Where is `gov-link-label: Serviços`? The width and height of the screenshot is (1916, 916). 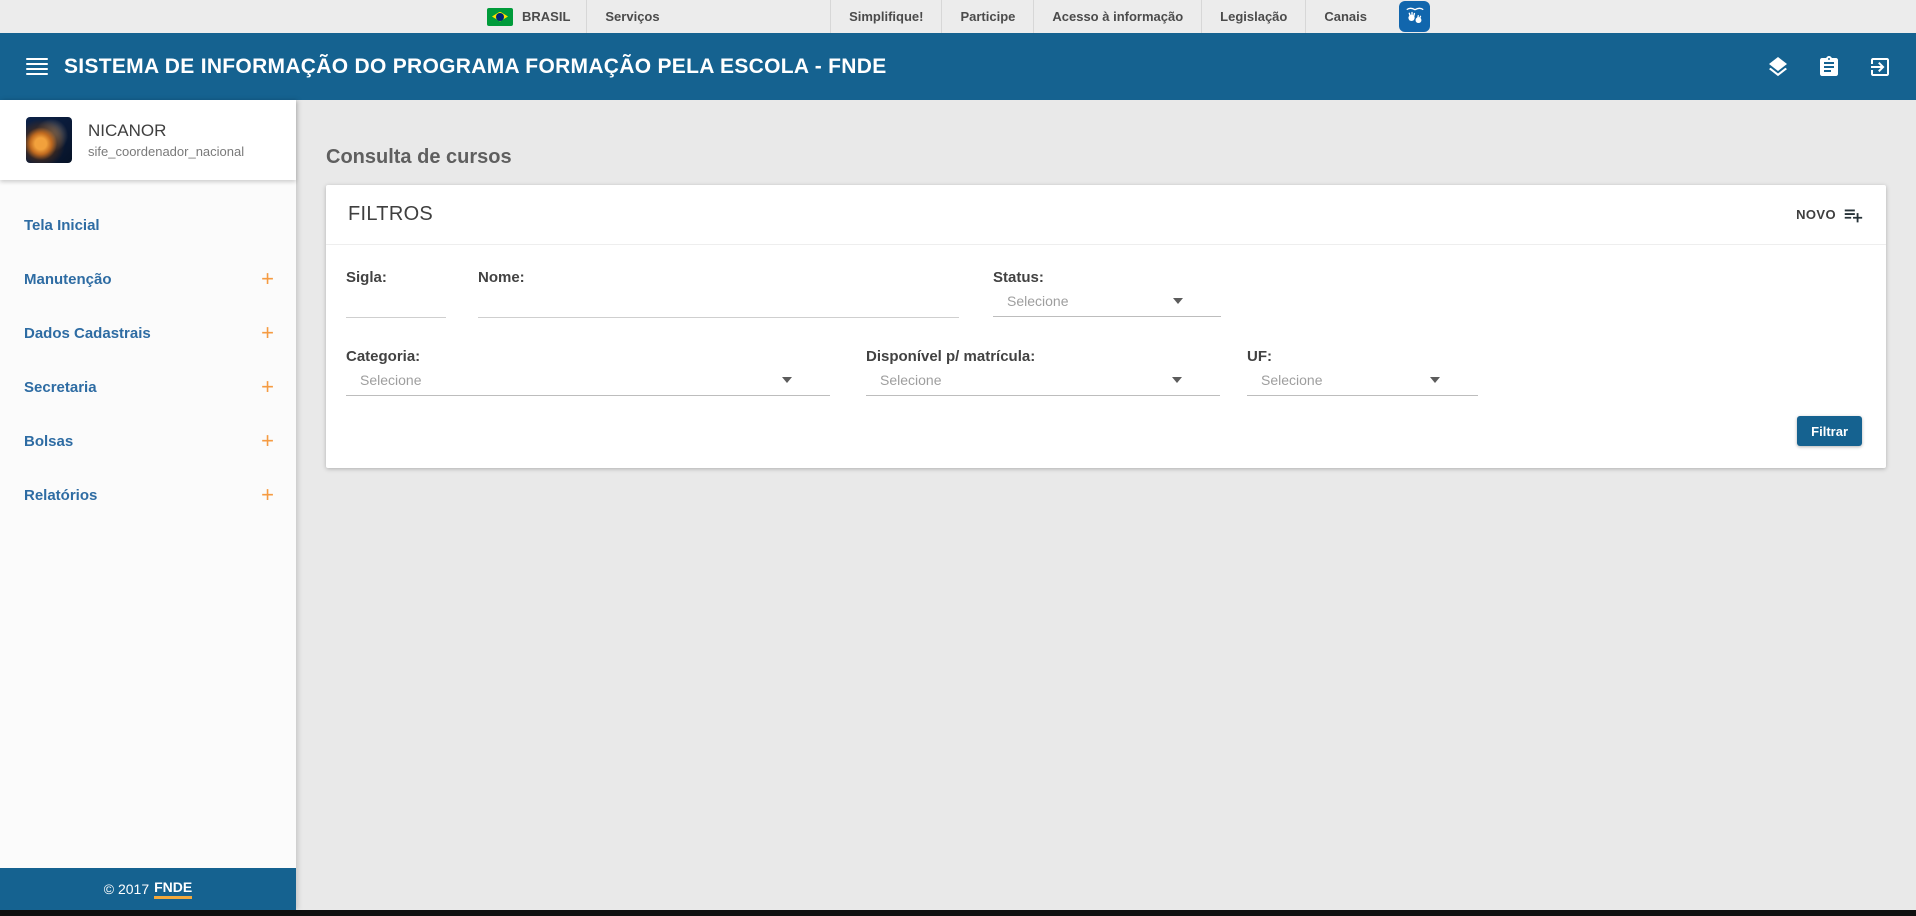
gov-link-label: Serviços is located at coordinates (632, 16).